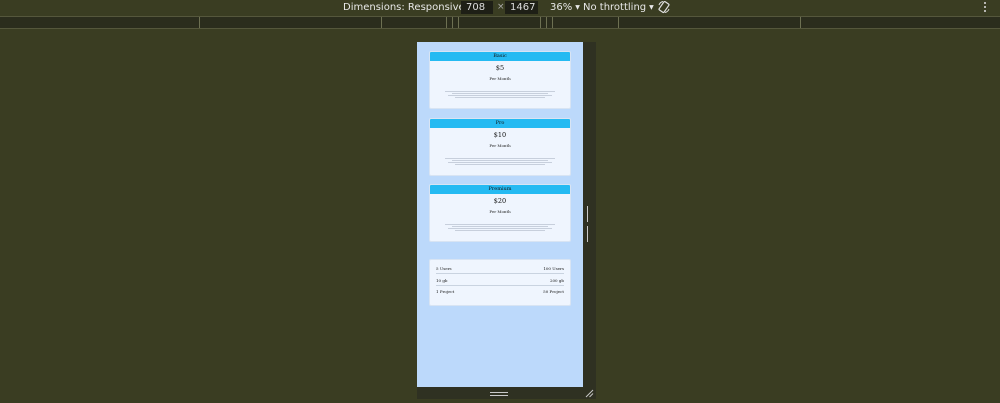 The width and height of the screenshot is (1000, 403). Describe the element at coordinates (500, 135) in the screenshot. I see `plan-price: $10` at that location.